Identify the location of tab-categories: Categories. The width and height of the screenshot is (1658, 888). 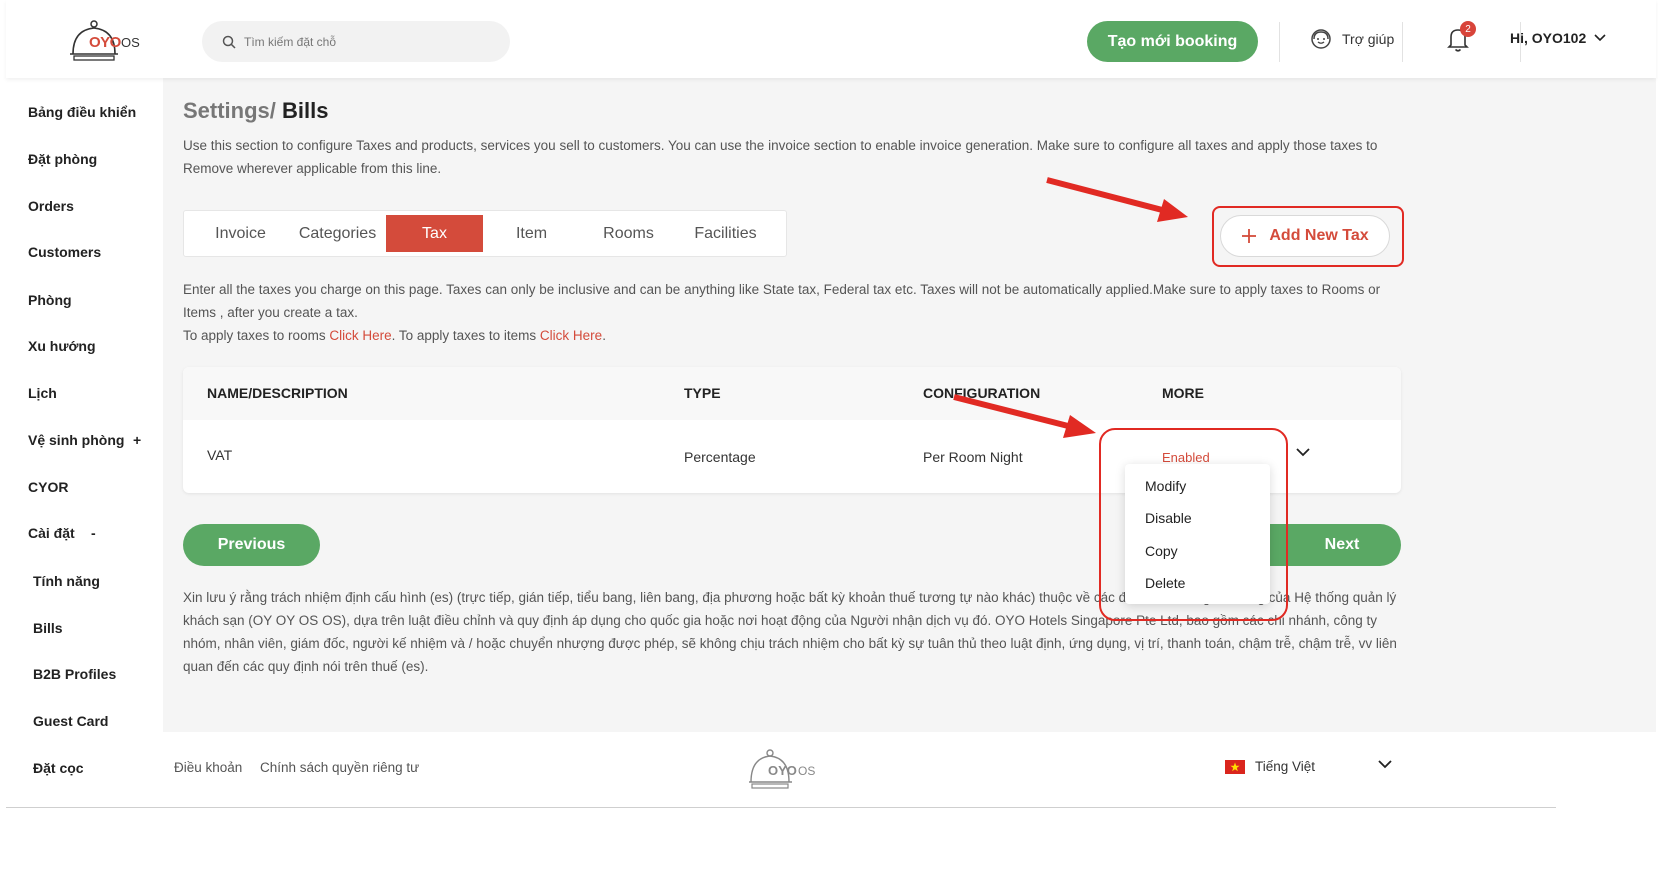
(337, 233).